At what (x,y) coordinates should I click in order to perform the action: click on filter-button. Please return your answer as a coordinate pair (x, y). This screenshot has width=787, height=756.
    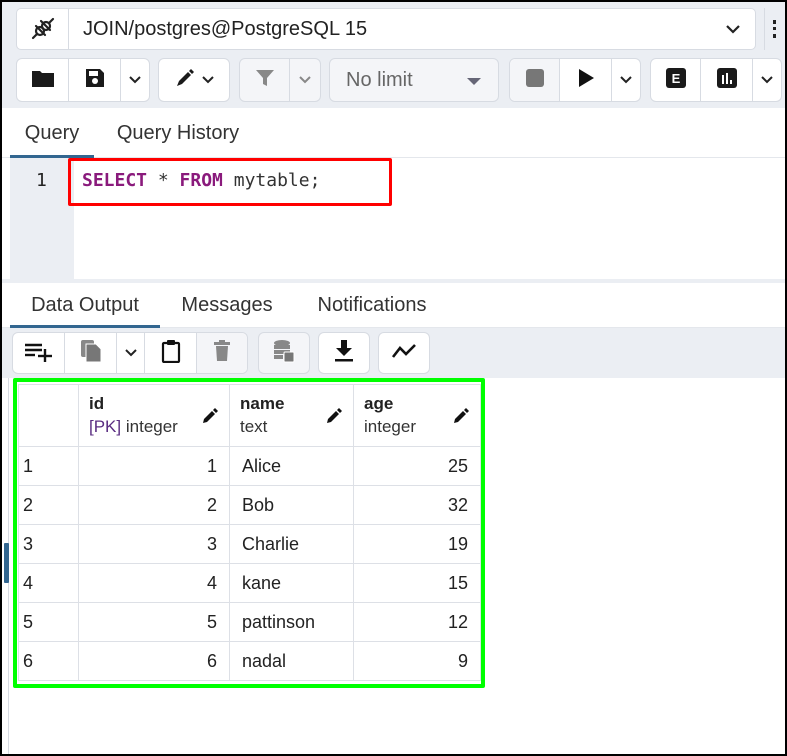
    Looking at the image, I should click on (265, 80).